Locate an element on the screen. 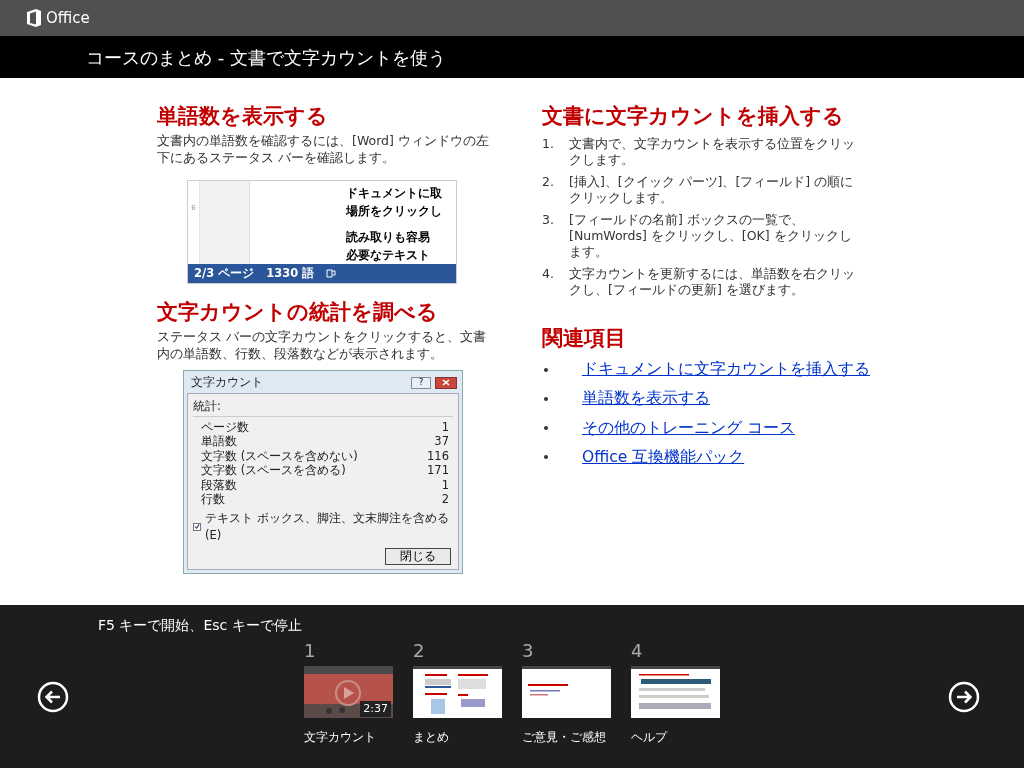 Image resolution: width=1024 pixels, height=768 pixels. document-line: ドキュメントに取 is located at coordinates (394, 193).